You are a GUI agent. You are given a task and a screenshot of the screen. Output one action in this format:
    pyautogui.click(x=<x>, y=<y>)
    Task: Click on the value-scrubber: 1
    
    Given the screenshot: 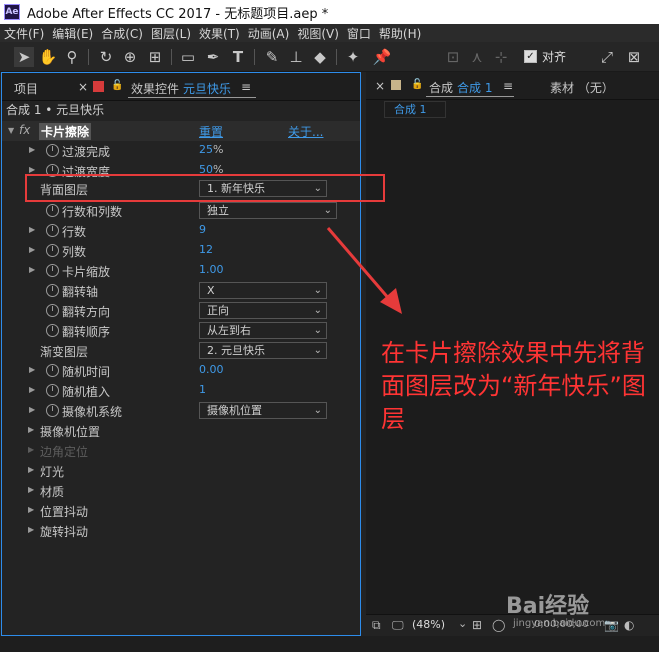 What is the action you would take?
    pyautogui.click(x=202, y=389)
    